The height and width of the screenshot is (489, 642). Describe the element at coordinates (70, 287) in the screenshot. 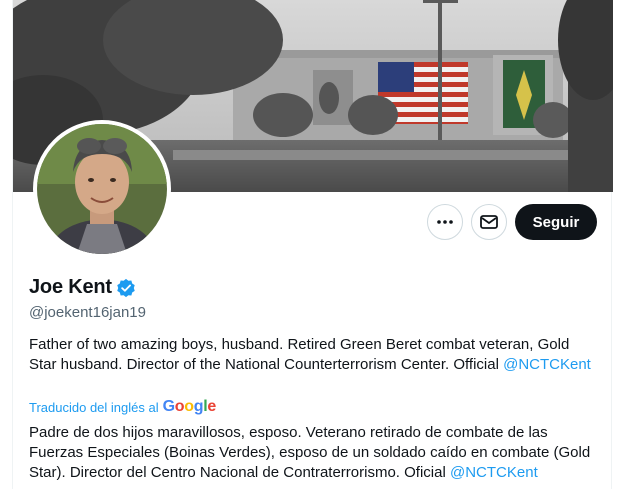

I see `display-name: Joe Kent` at that location.